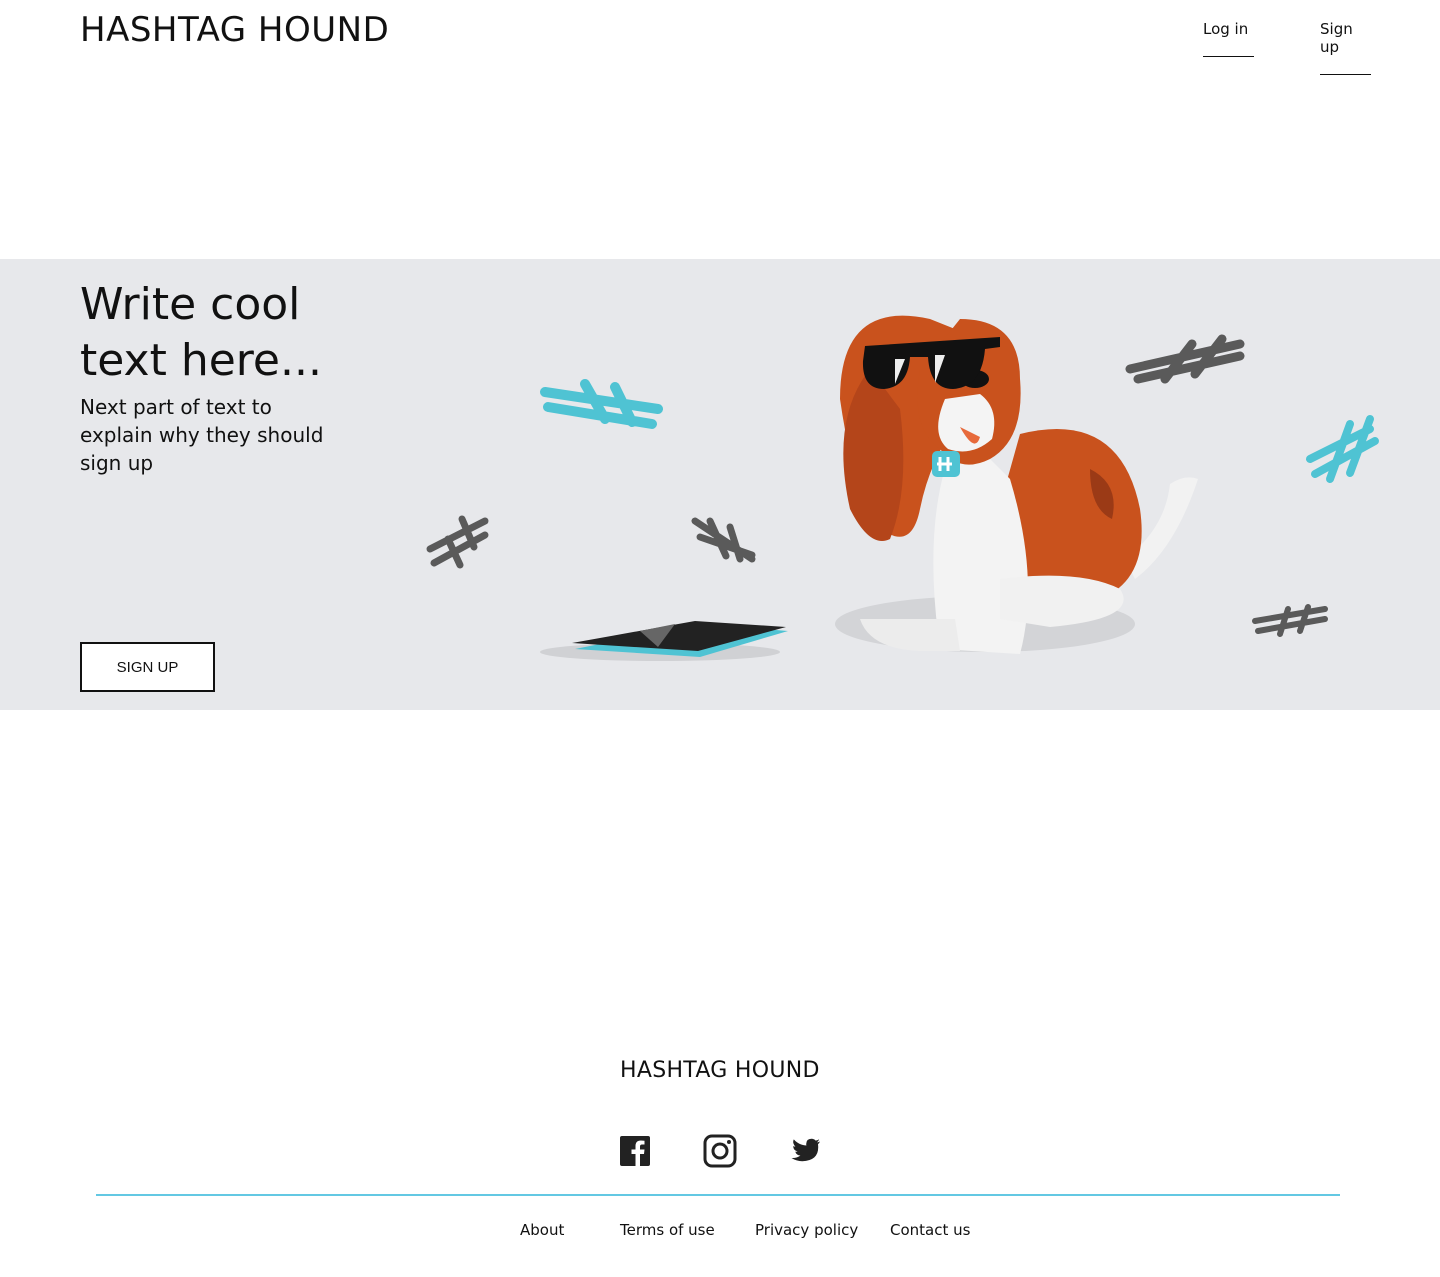  I want to click on signup-link: Sign up, so click(1345, 47).